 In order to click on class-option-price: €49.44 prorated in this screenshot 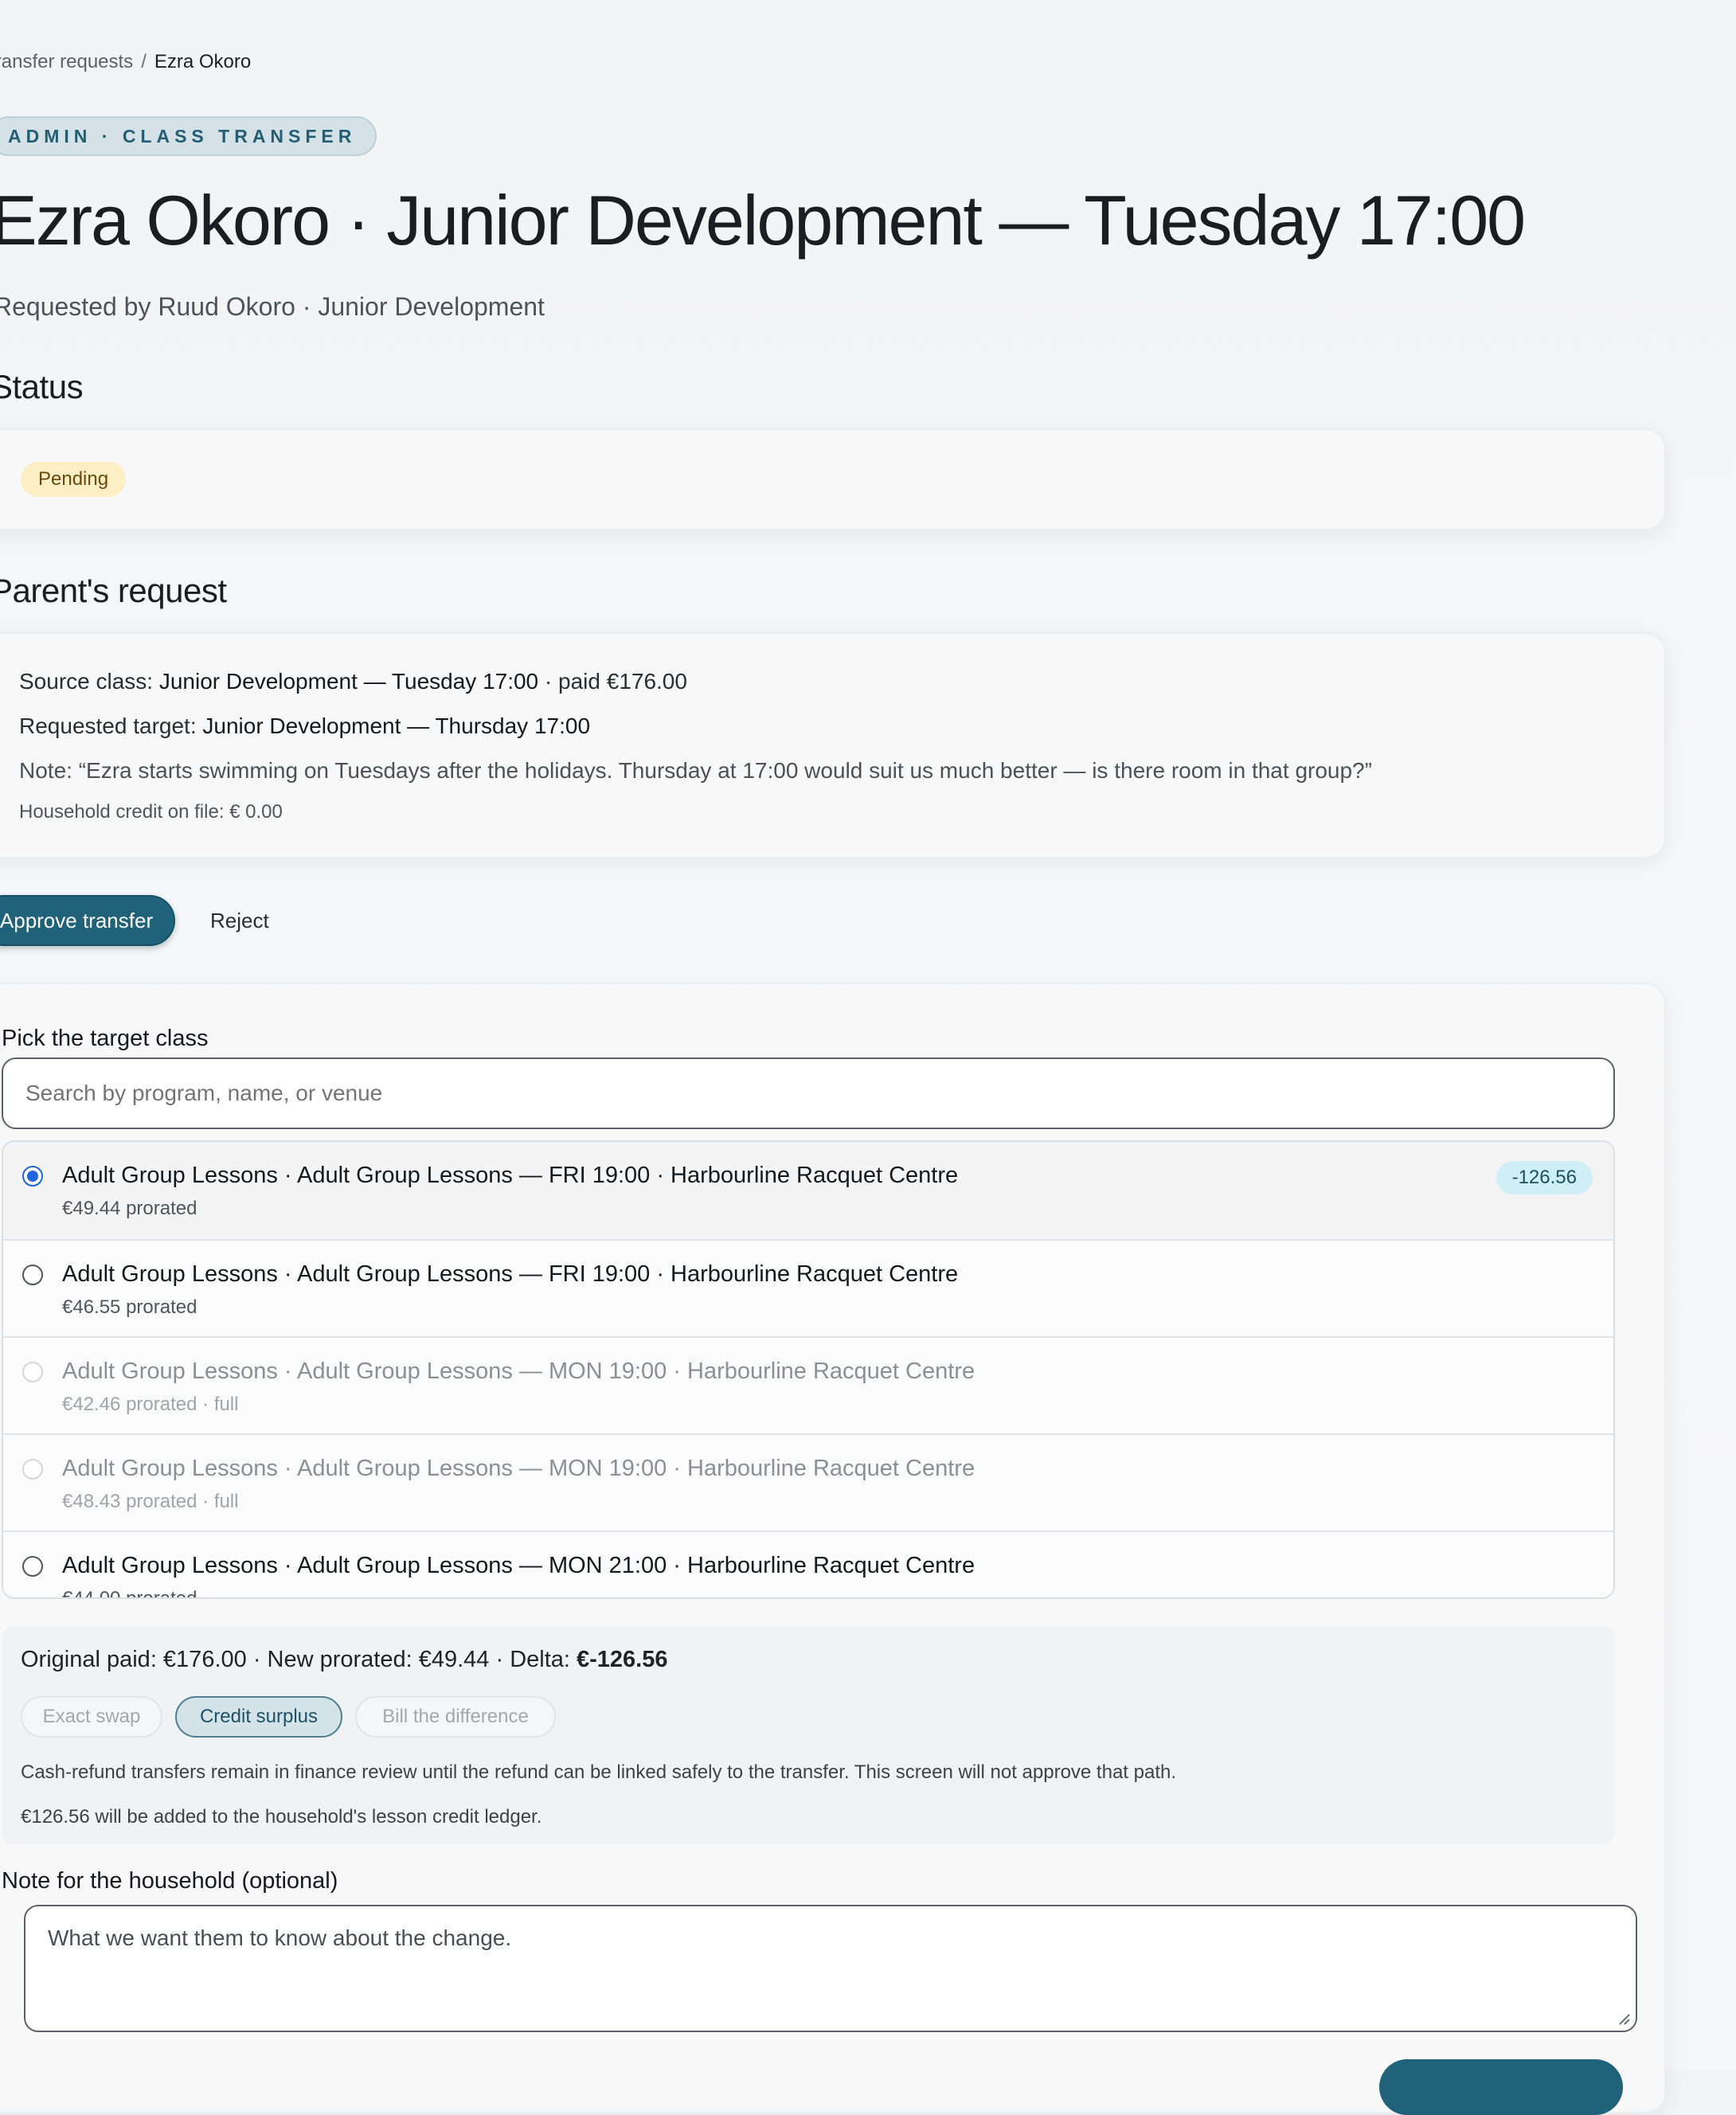, I will do `click(129, 1208)`.